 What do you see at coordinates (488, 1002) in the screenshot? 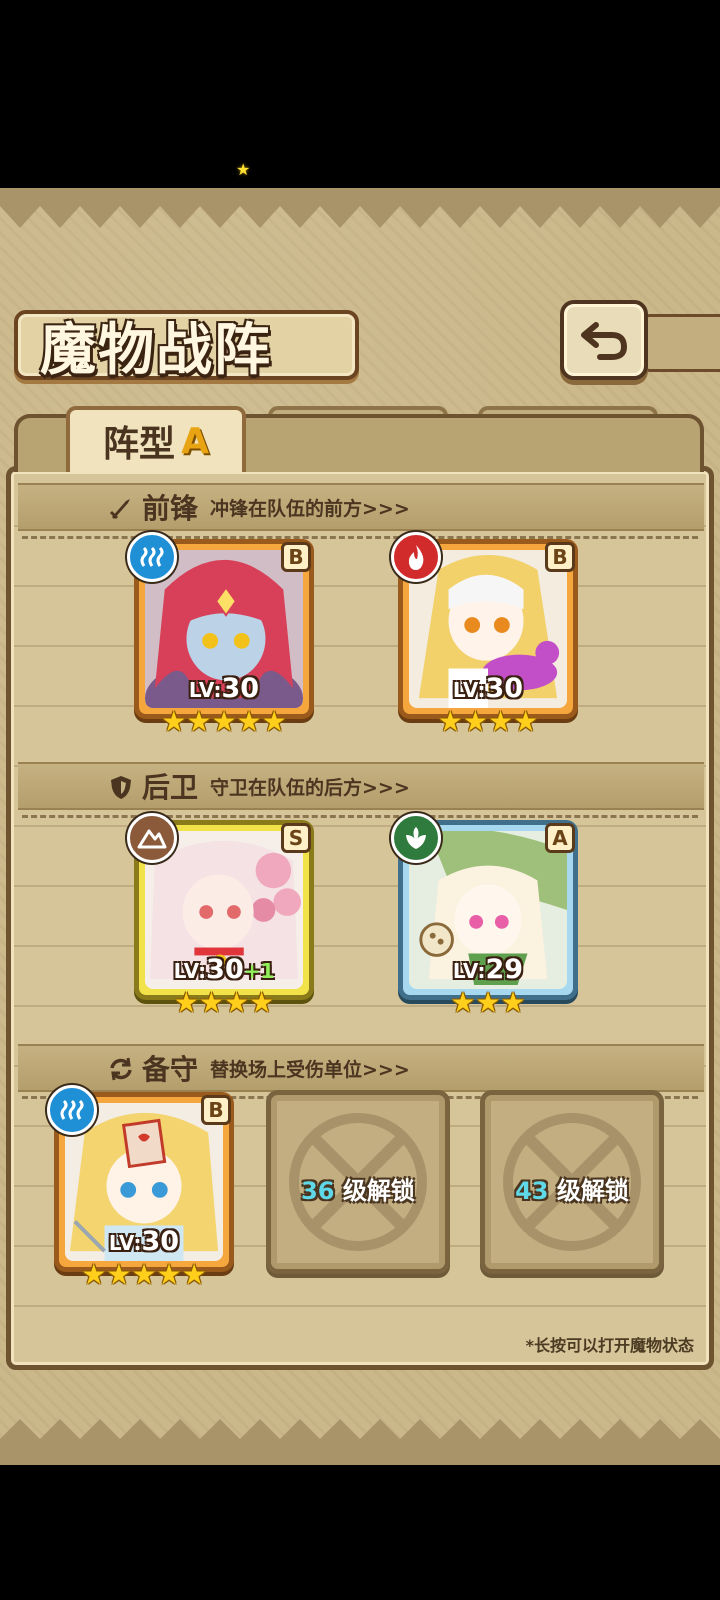
I see `star-rating: ★★★` at bounding box center [488, 1002].